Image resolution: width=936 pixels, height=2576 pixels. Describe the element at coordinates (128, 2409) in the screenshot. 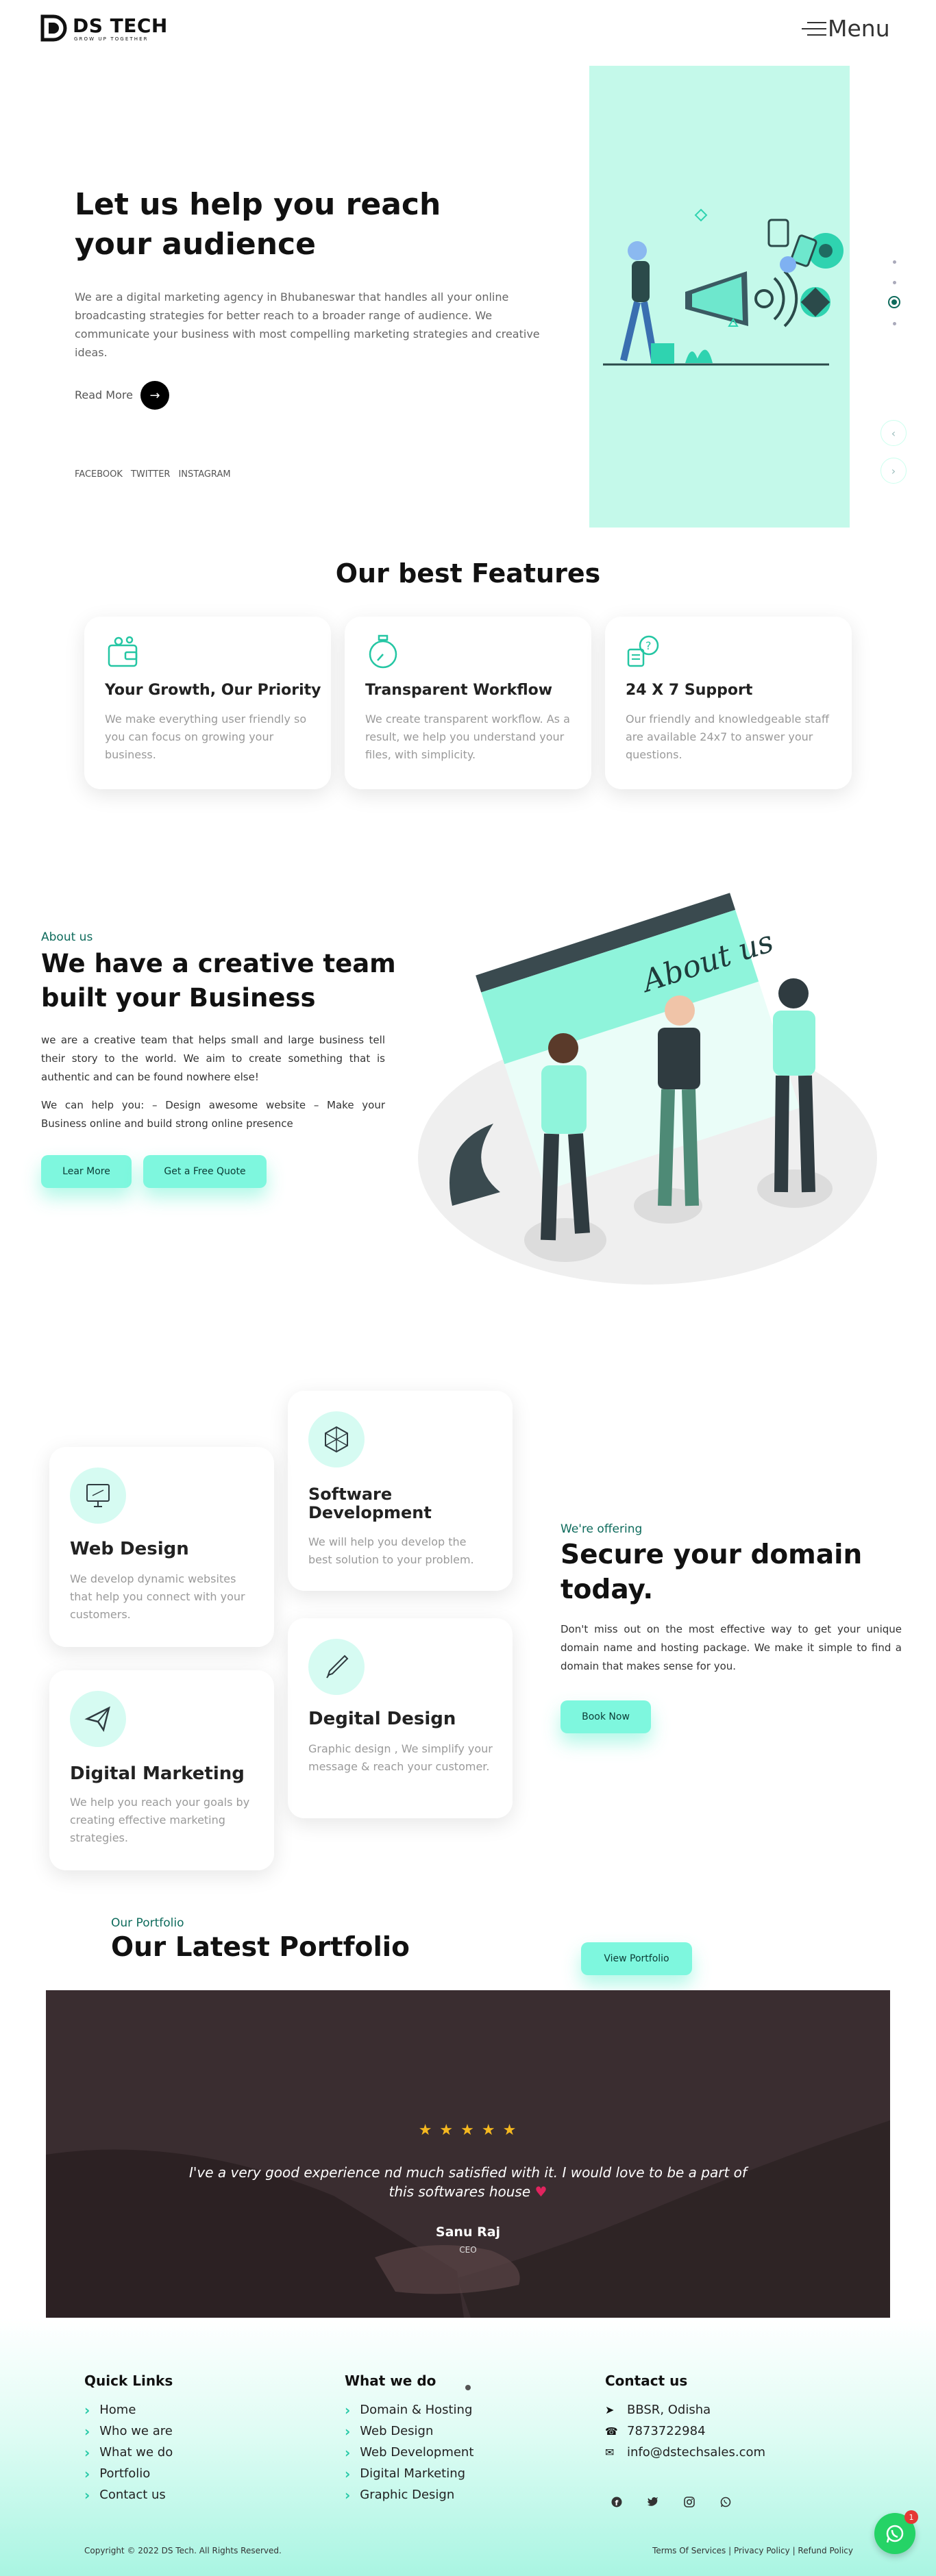

I see `footer-link-home: › Home` at that location.